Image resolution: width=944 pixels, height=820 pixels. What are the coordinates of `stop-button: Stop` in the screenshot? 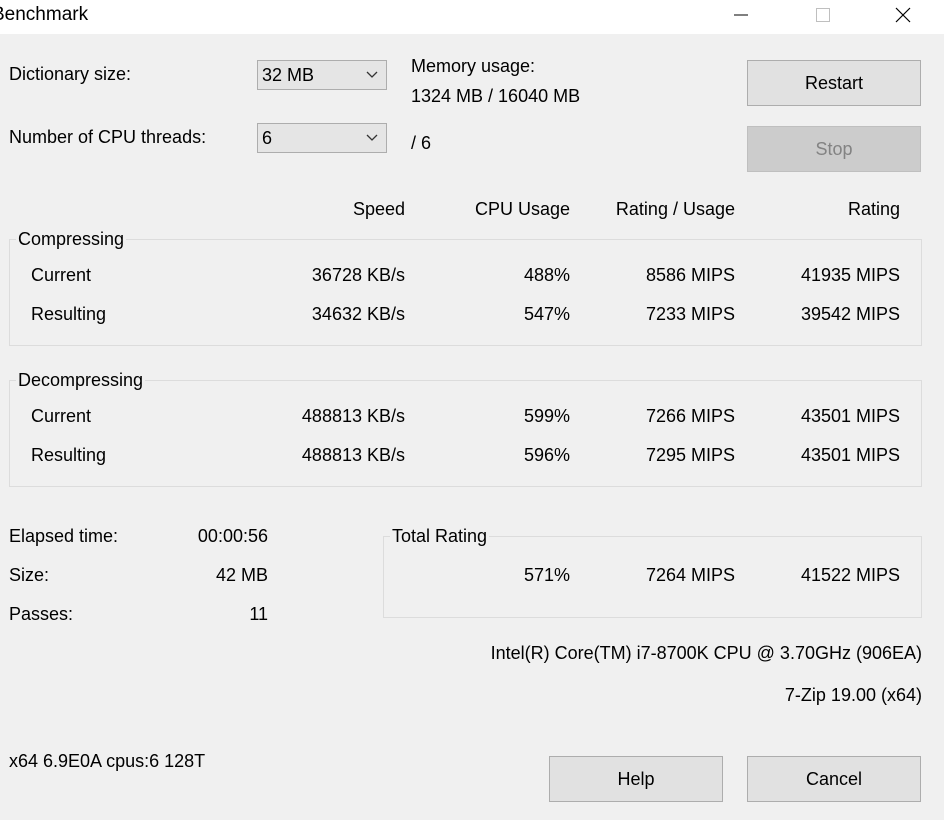 It's located at (834, 149).